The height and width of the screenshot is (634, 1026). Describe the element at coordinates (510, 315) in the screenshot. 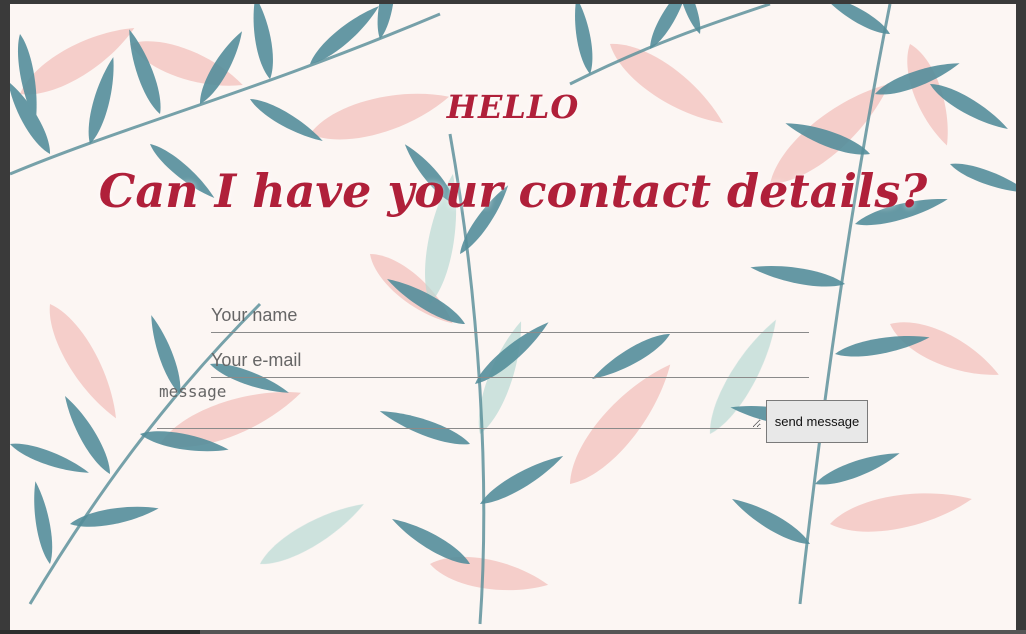

I see `name-input` at that location.